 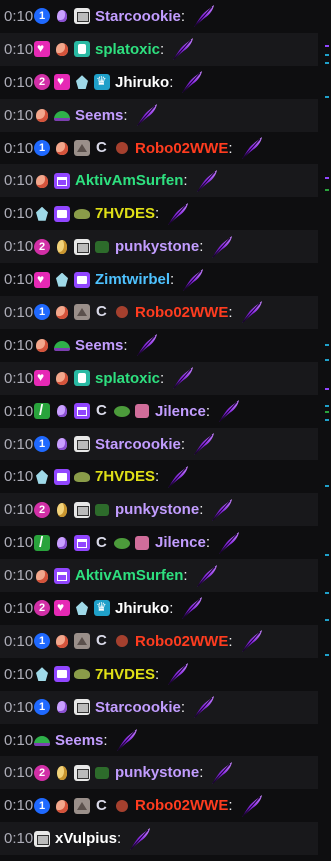 What do you see at coordinates (157, 772) in the screenshot?
I see `chat-username: punkystone` at bounding box center [157, 772].